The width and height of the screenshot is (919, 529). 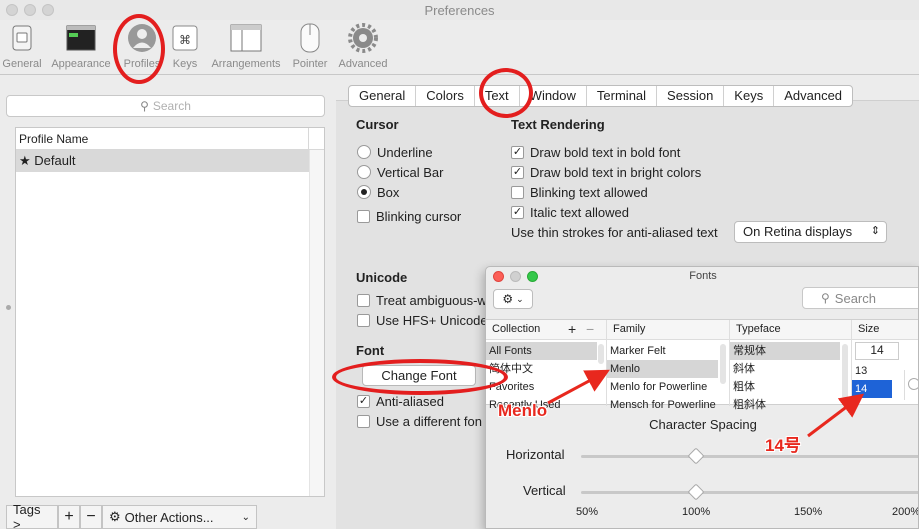 What do you see at coordinates (578, 387) in the screenshot?
I see `arrow-to-menlo` at bounding box center [578, 387].